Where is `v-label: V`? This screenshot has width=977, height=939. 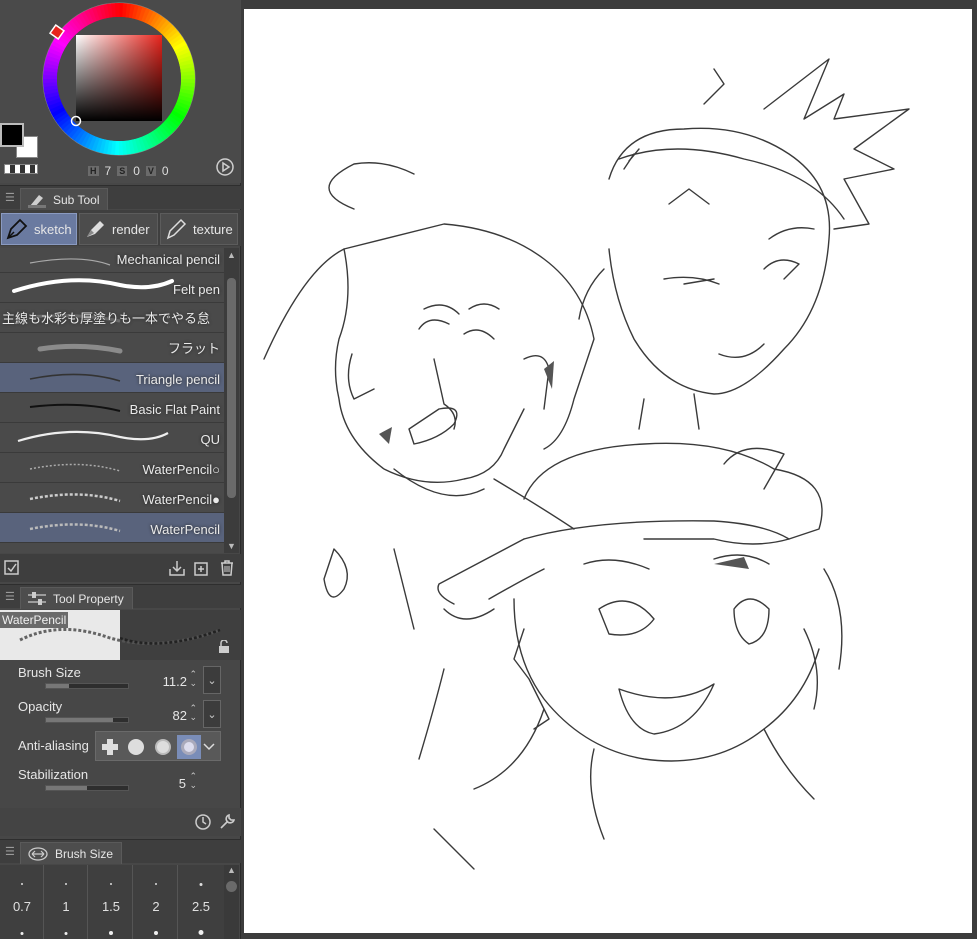 v-label: V is located at coordinates (150, 171).